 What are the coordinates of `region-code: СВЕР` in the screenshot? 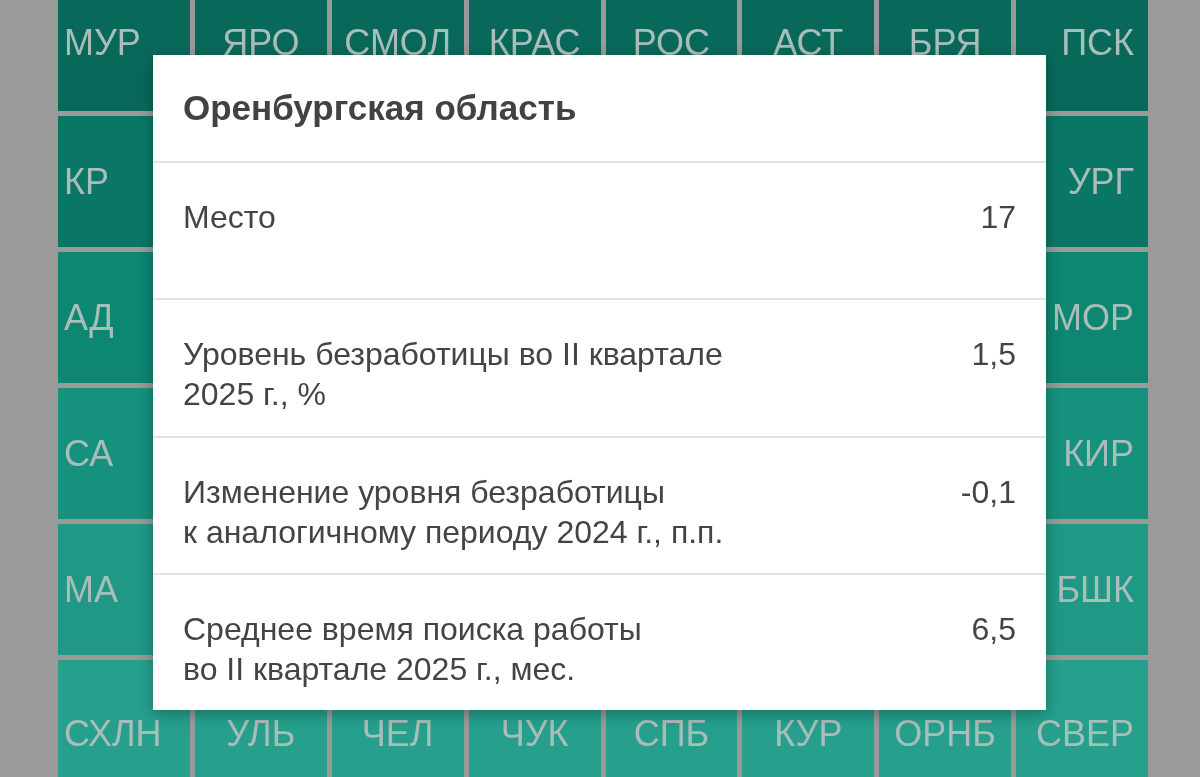 It's located at (1084, 734).